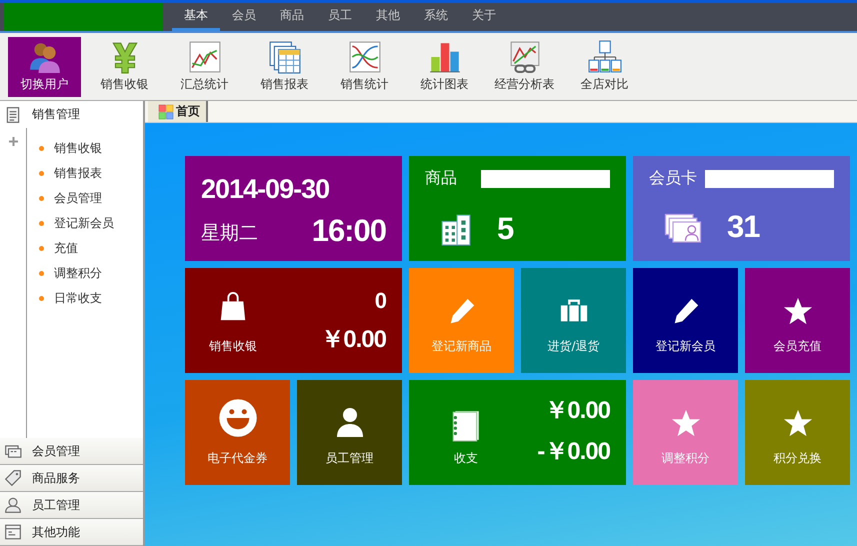  Describe the element at coordinates (349, 432) in the screenshot. I see `action-tile: 员工管理` at that location.